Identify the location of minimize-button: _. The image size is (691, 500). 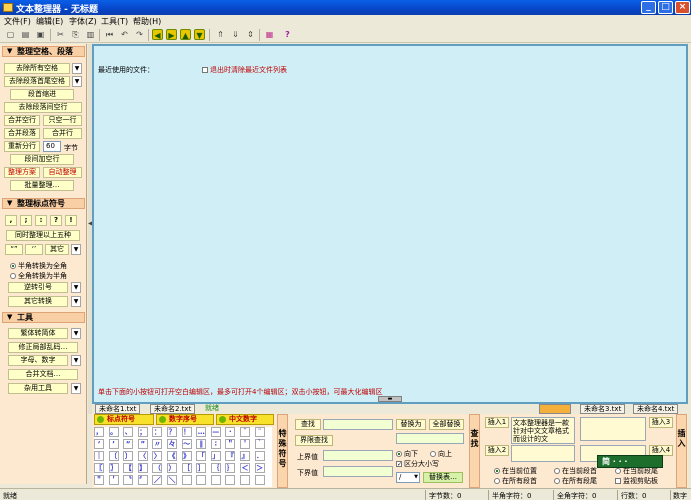
(648, 7).